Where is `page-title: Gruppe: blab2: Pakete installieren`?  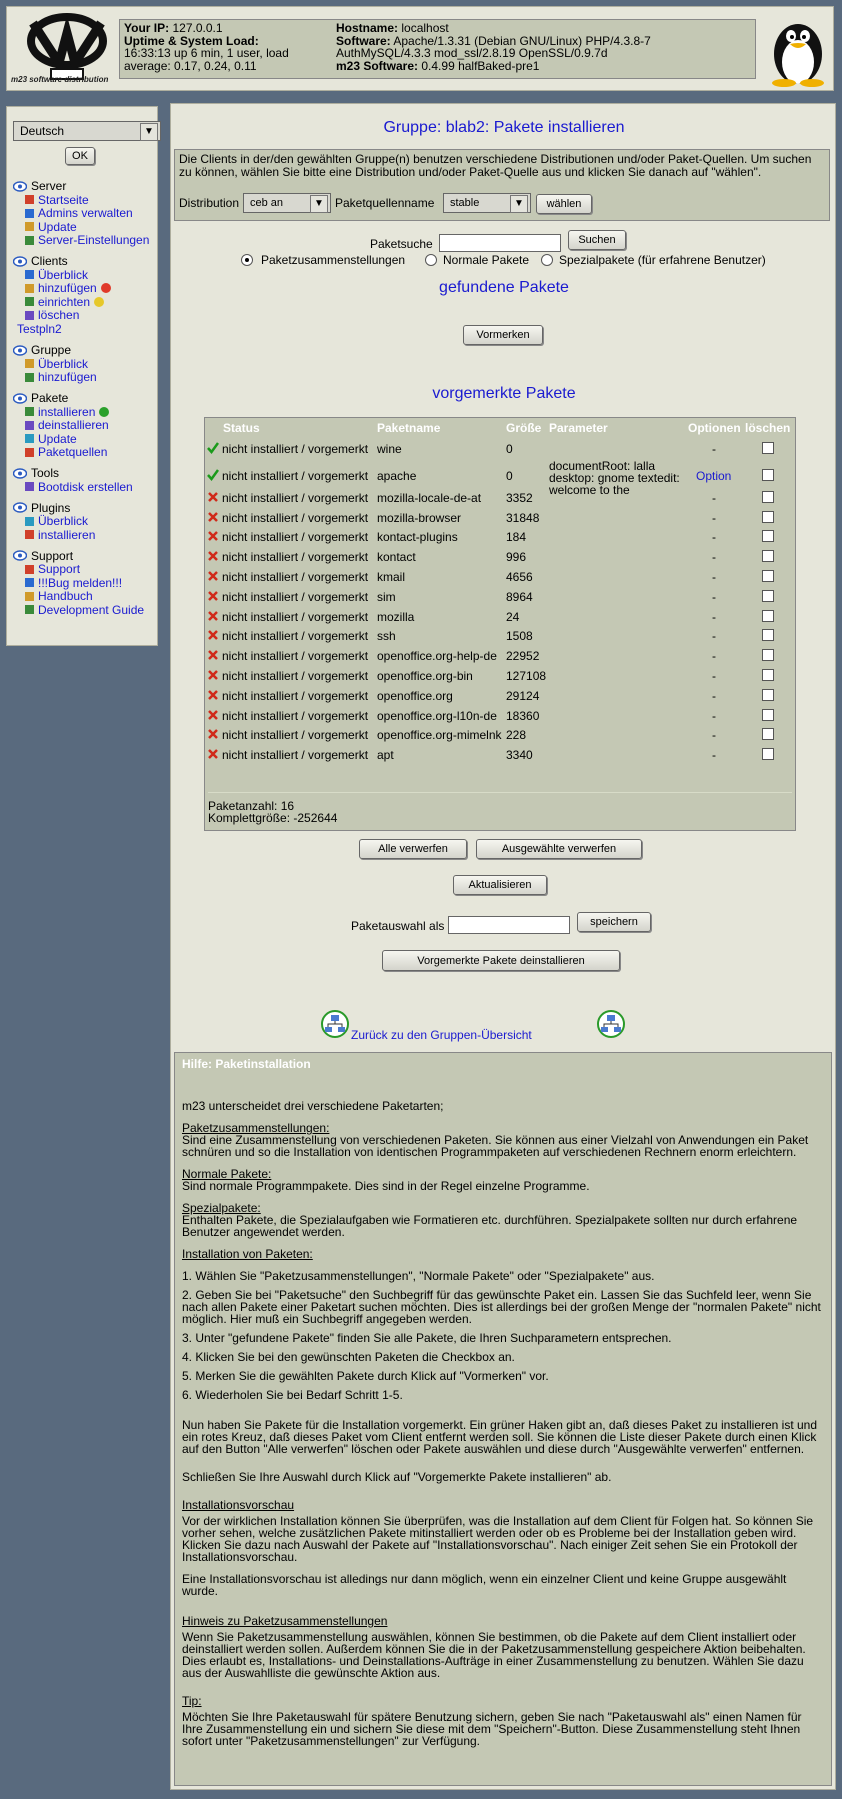
page-title: Gruppe: blab2: Pakete installieren is located at coordinates (504, 127).